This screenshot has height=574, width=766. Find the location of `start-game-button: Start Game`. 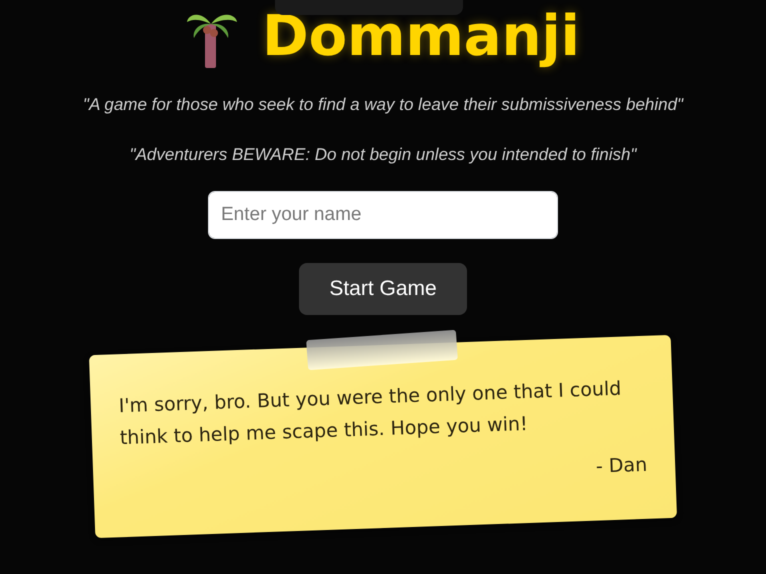

start-game-button: Start Game is located at coordinates (383, 288).